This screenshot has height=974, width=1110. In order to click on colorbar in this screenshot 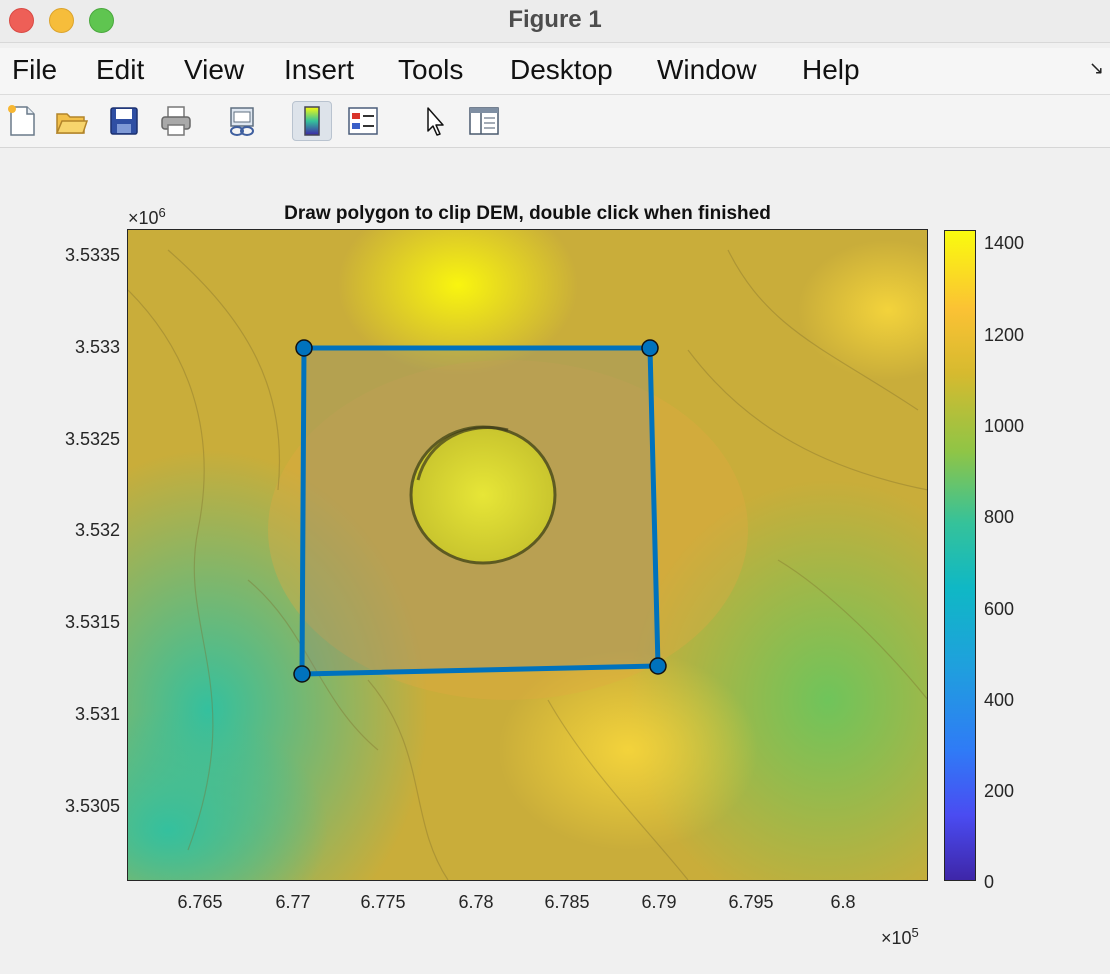, I will do `click(960, 555)`.